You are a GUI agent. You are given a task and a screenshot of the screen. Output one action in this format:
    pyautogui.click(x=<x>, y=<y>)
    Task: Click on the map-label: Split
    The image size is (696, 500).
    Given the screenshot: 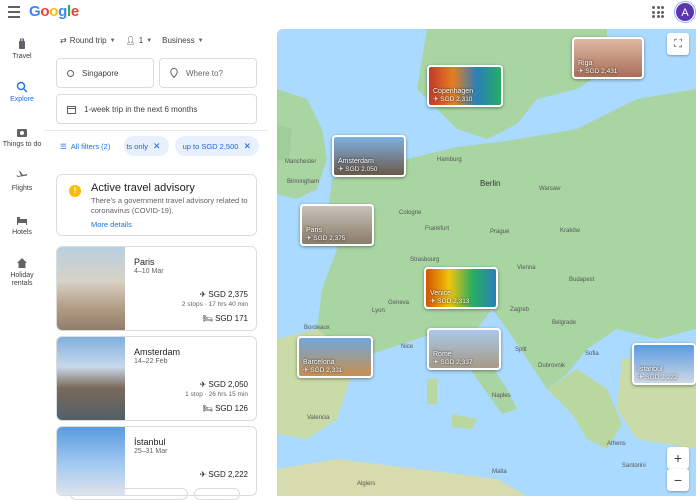 What is the action you would take?
    pyautogui.click(x=521, y=350)
    